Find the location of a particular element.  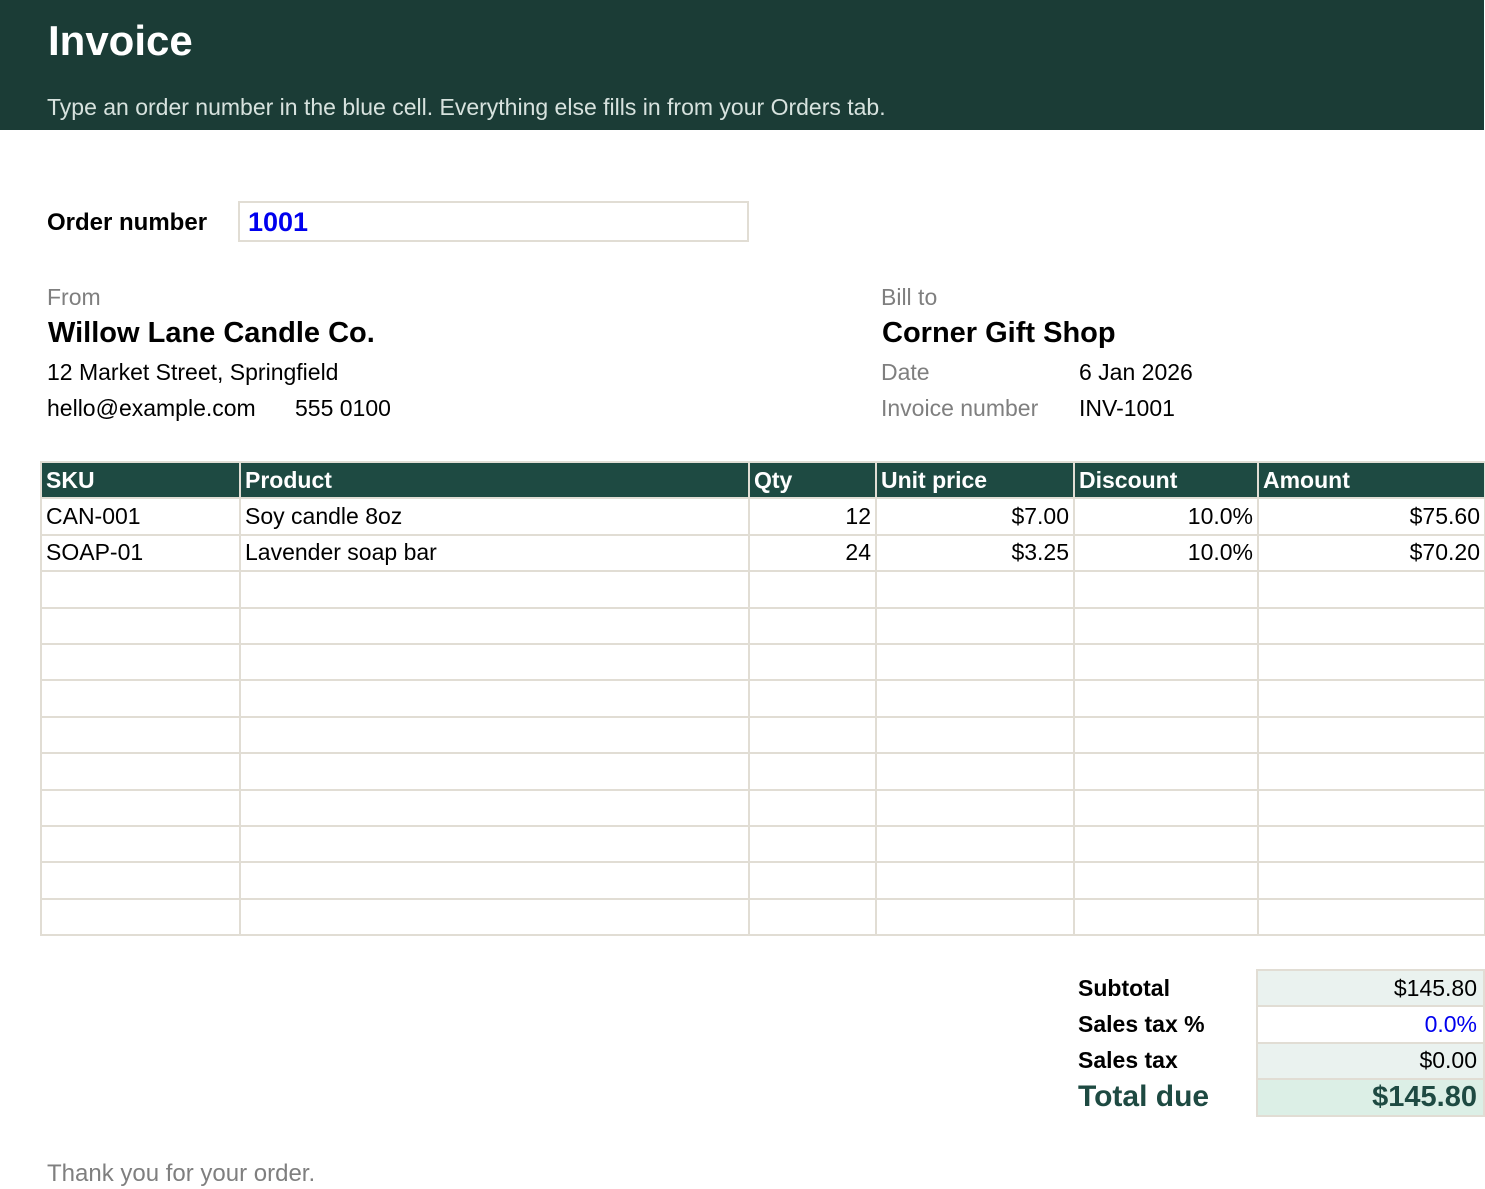

from-company-name: Willow Lane Candle Co. is located at coordinates (211, 333).